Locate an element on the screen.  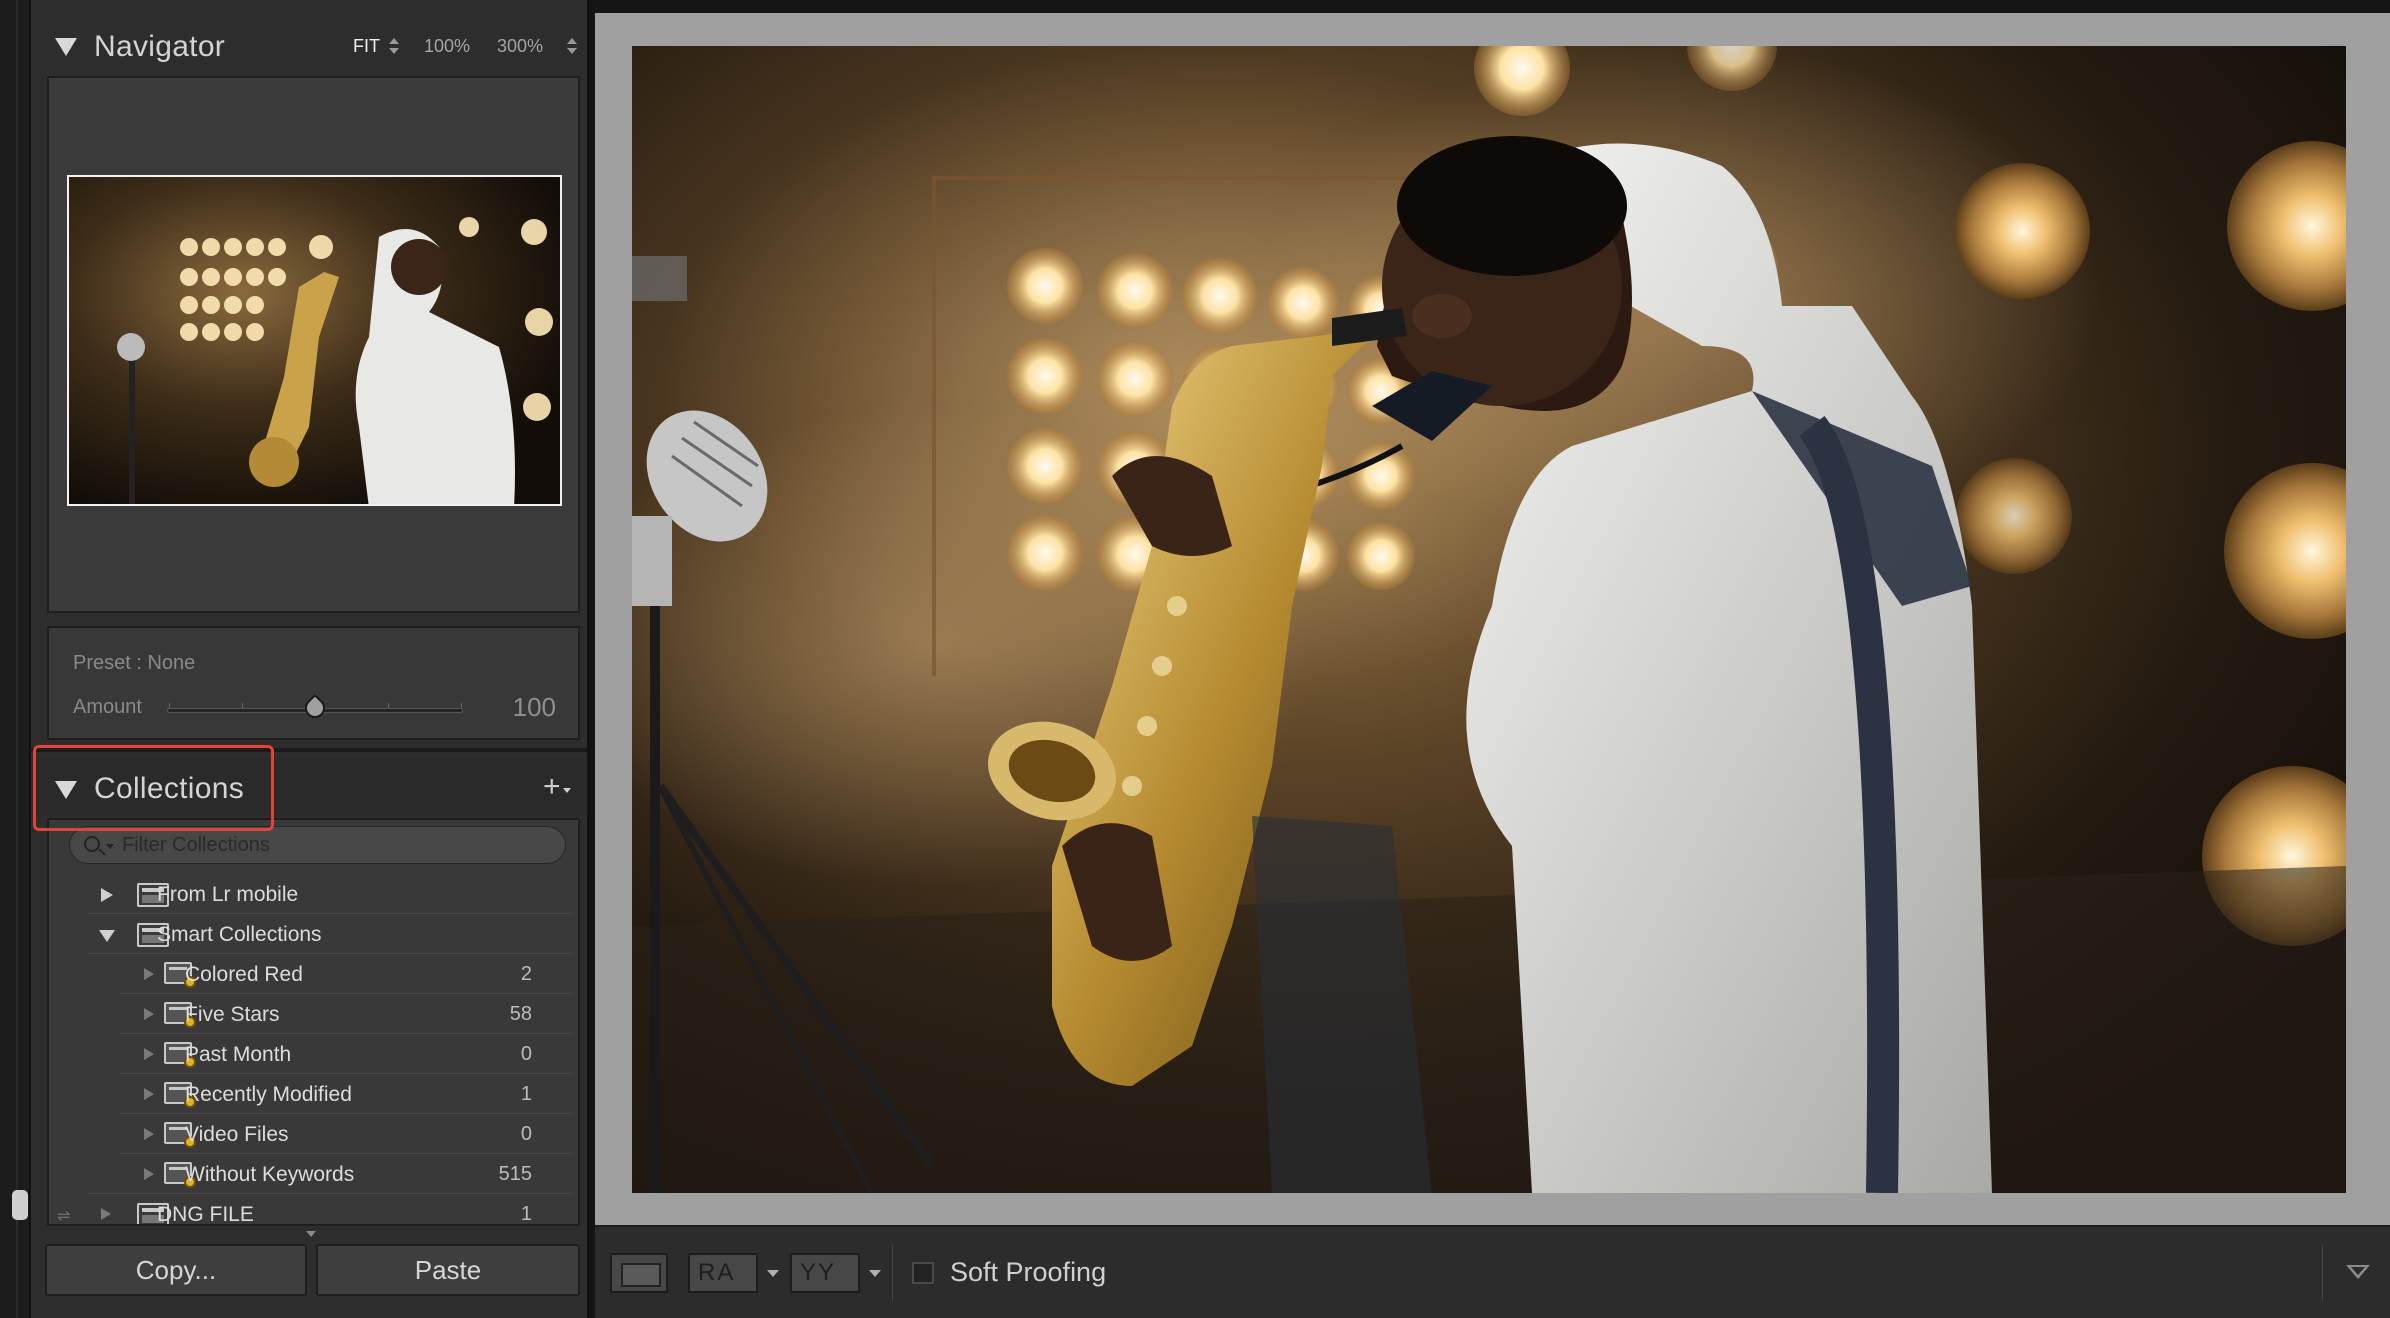
smart-collection-row: Without Keywords 515 is located at coordinates (313, 1174).